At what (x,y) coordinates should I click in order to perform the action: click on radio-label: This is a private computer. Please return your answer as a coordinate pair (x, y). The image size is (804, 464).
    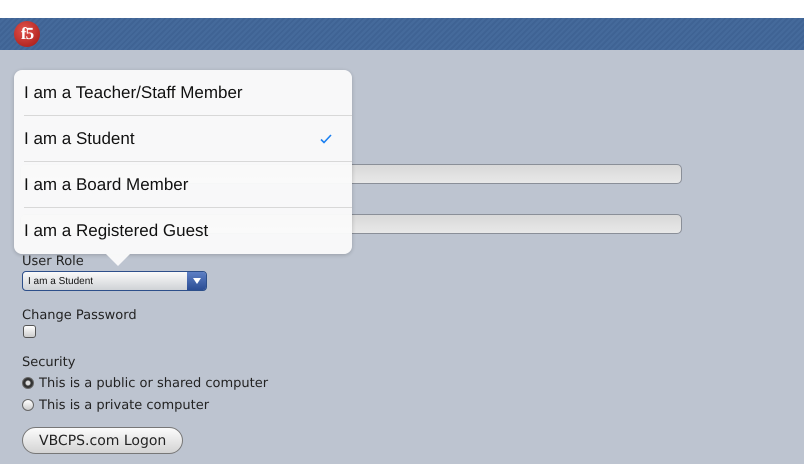
    Looking at the image, I should click on (124, 405).